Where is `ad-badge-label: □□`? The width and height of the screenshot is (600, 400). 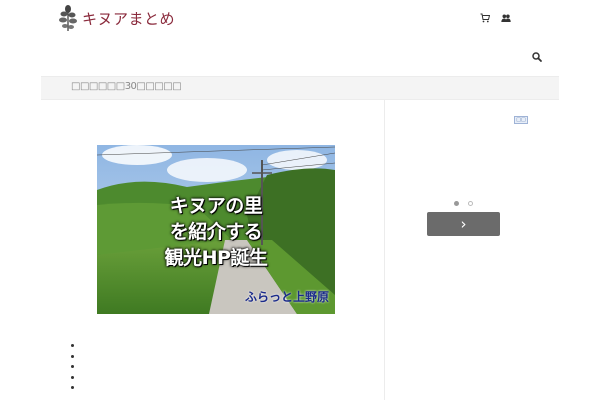 ad-badge-label: □□ is located at coordinates (521, 120).